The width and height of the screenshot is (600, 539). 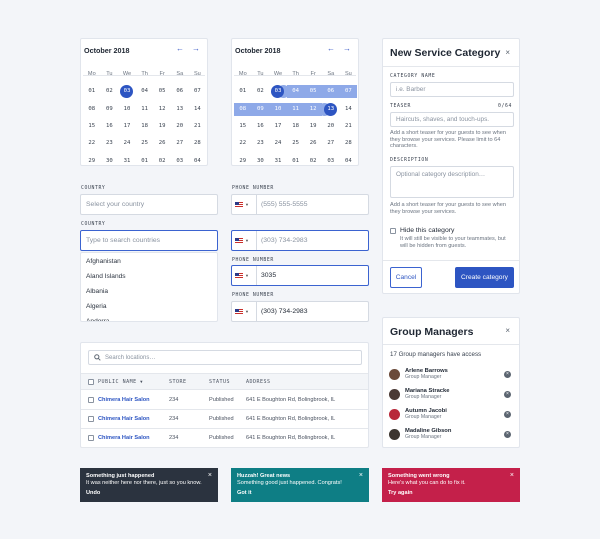 I want to click on calendar-day: 12, so click(x=313, y=109).